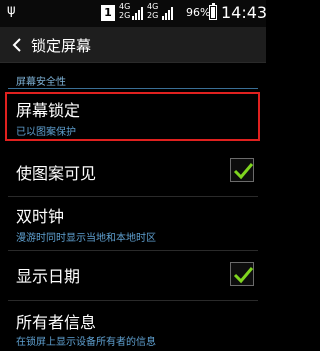 This screenshot has width=320, height=351. What do you see at coordinates (125, 6) in the screenshot?
I see `network-type-1-top: 4G` at bounding box center [125, 6].